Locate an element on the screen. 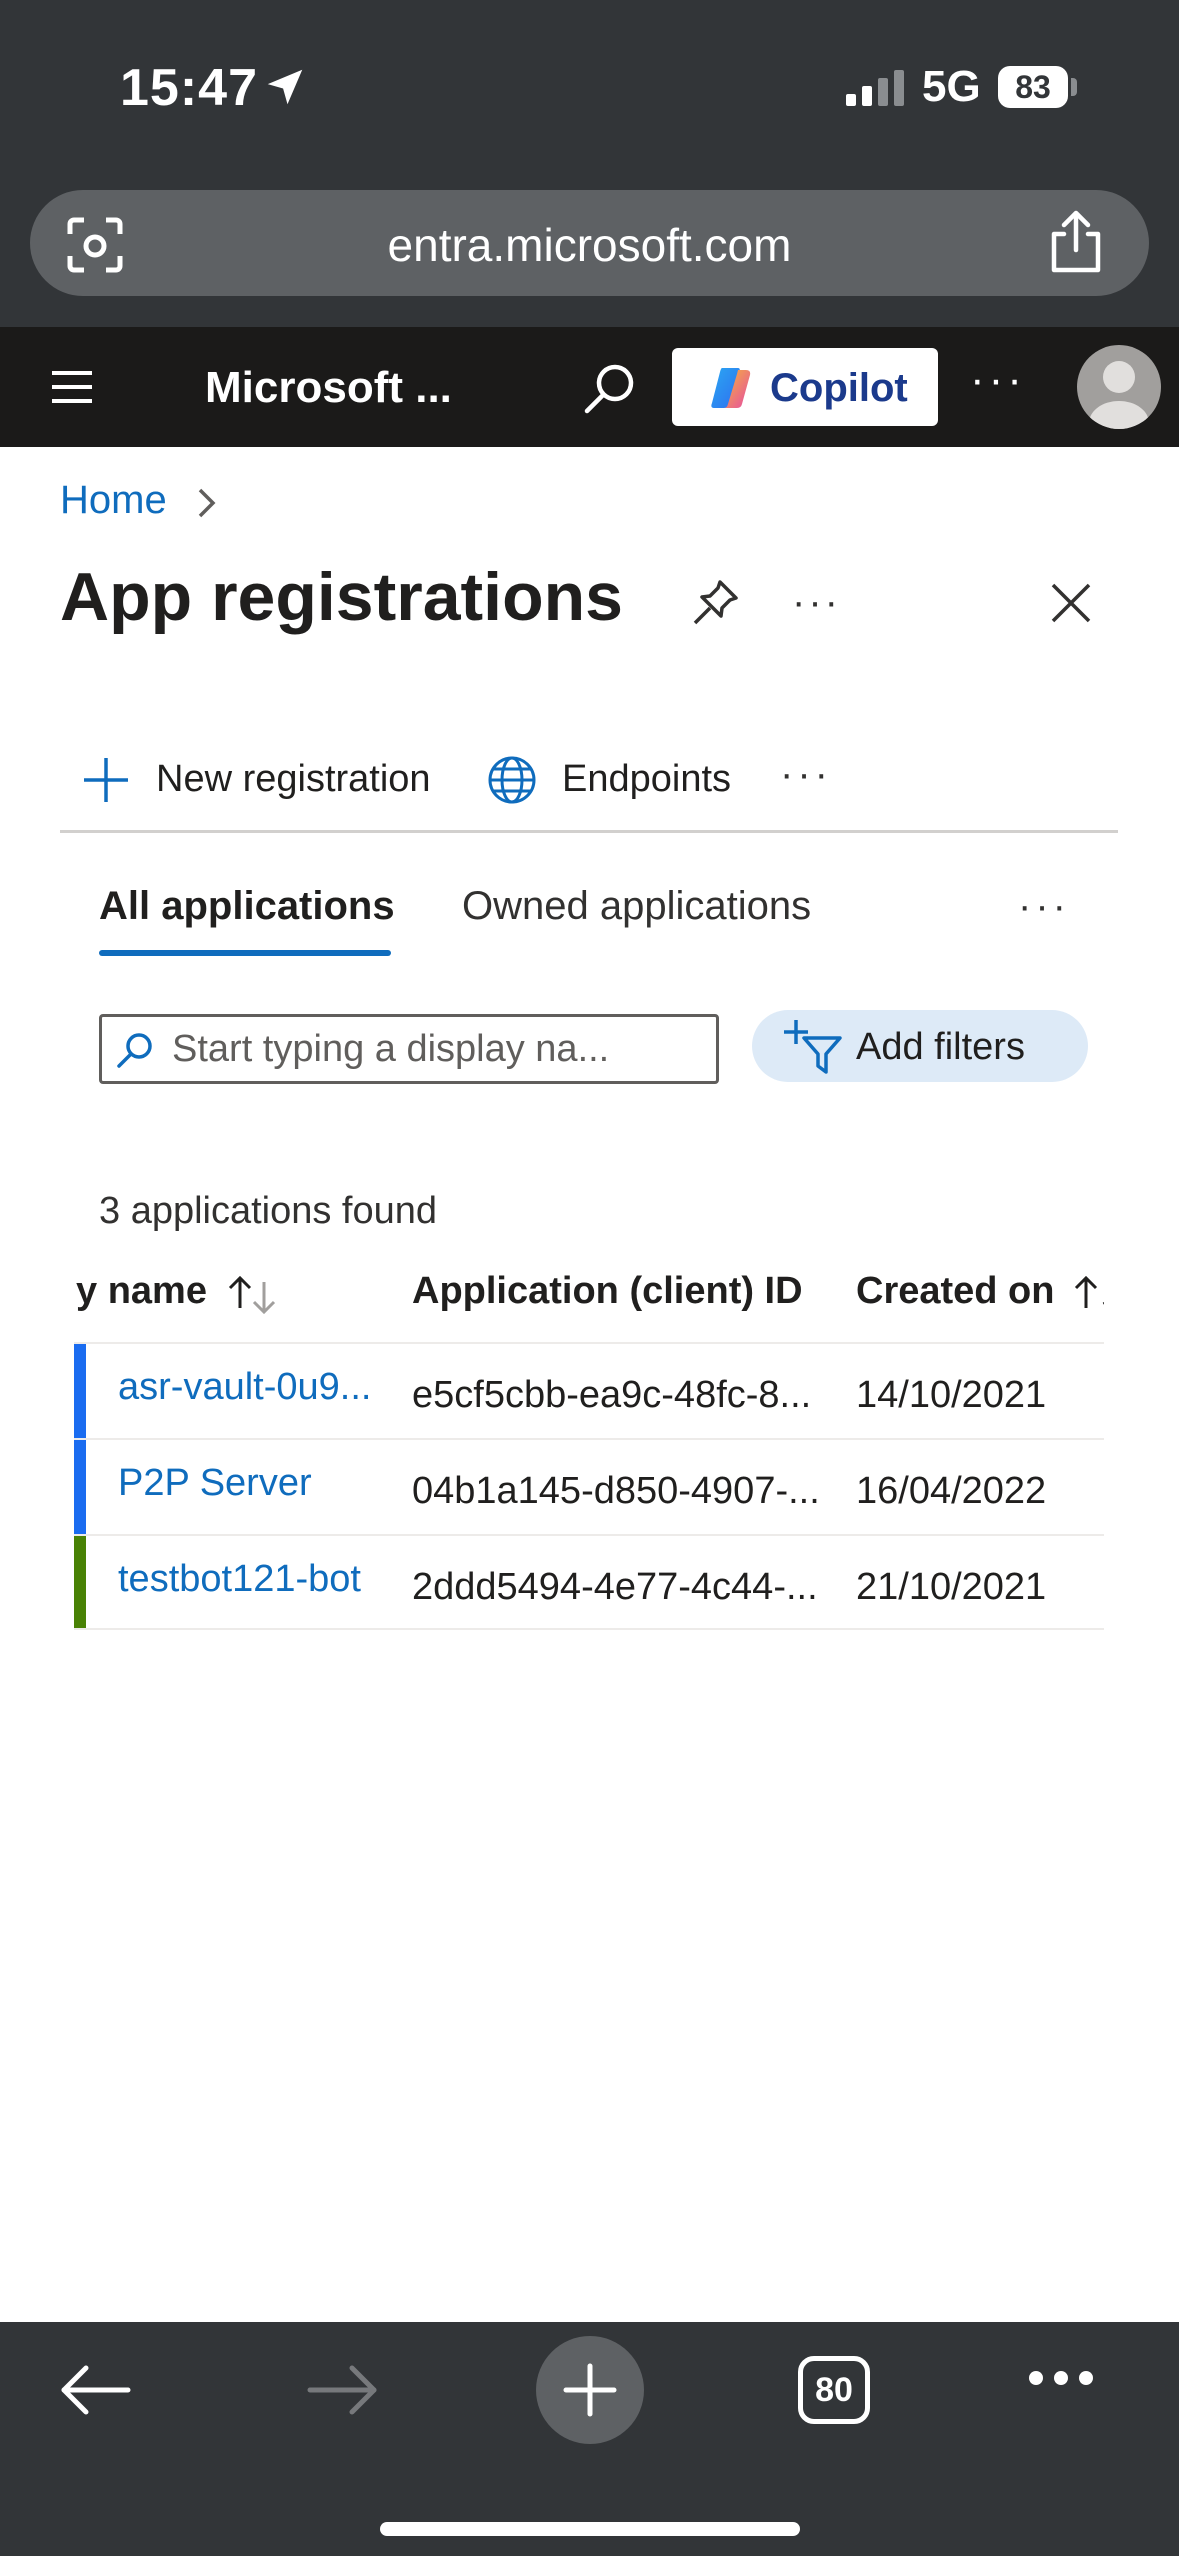 This screenshot has height=2556, width=1179. page-title: App registrations is located at coordinates (341, 597).